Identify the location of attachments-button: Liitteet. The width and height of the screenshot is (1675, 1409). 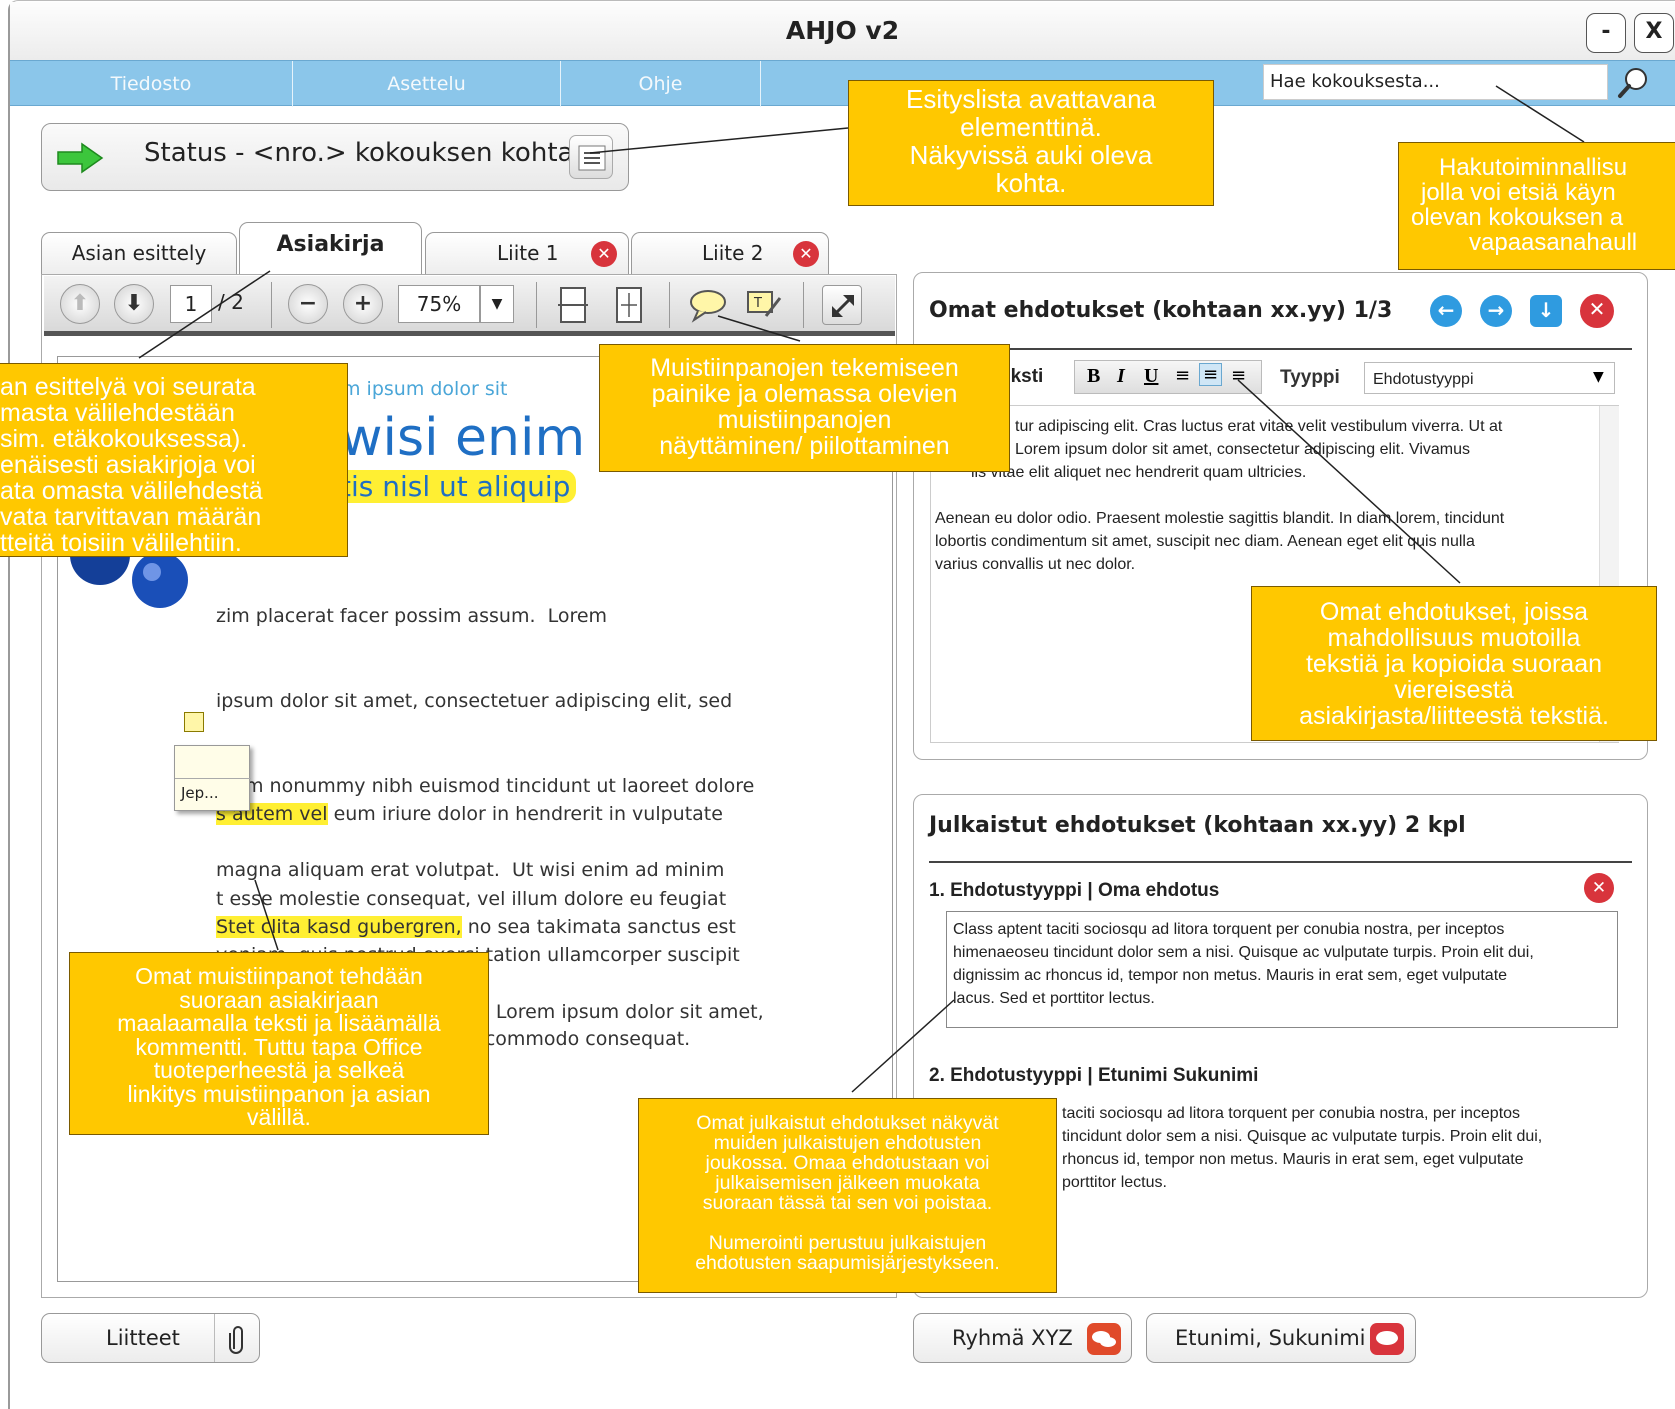
(150, 1338).